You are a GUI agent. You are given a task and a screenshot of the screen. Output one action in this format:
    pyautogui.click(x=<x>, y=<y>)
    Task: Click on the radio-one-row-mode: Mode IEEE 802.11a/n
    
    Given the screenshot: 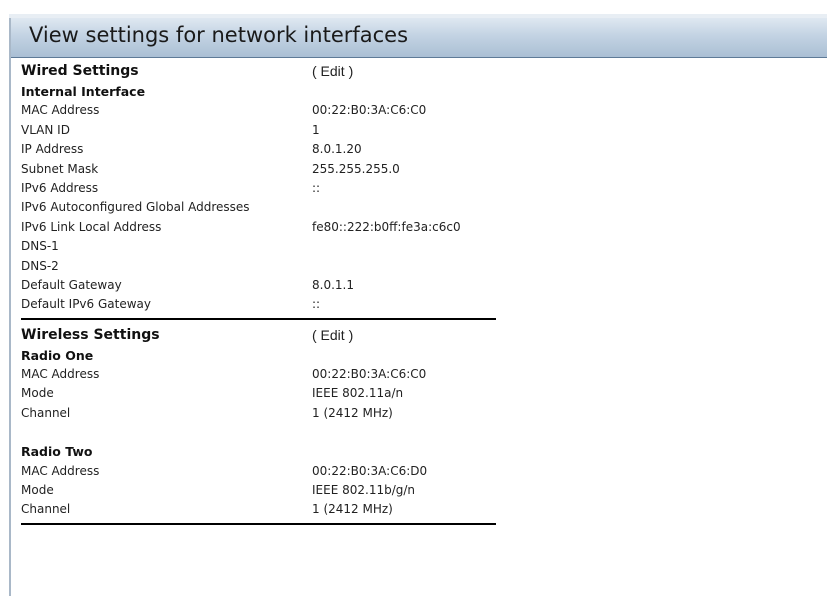 What is the action you would take?
    pyautogui.click(x=411, y=393)
    